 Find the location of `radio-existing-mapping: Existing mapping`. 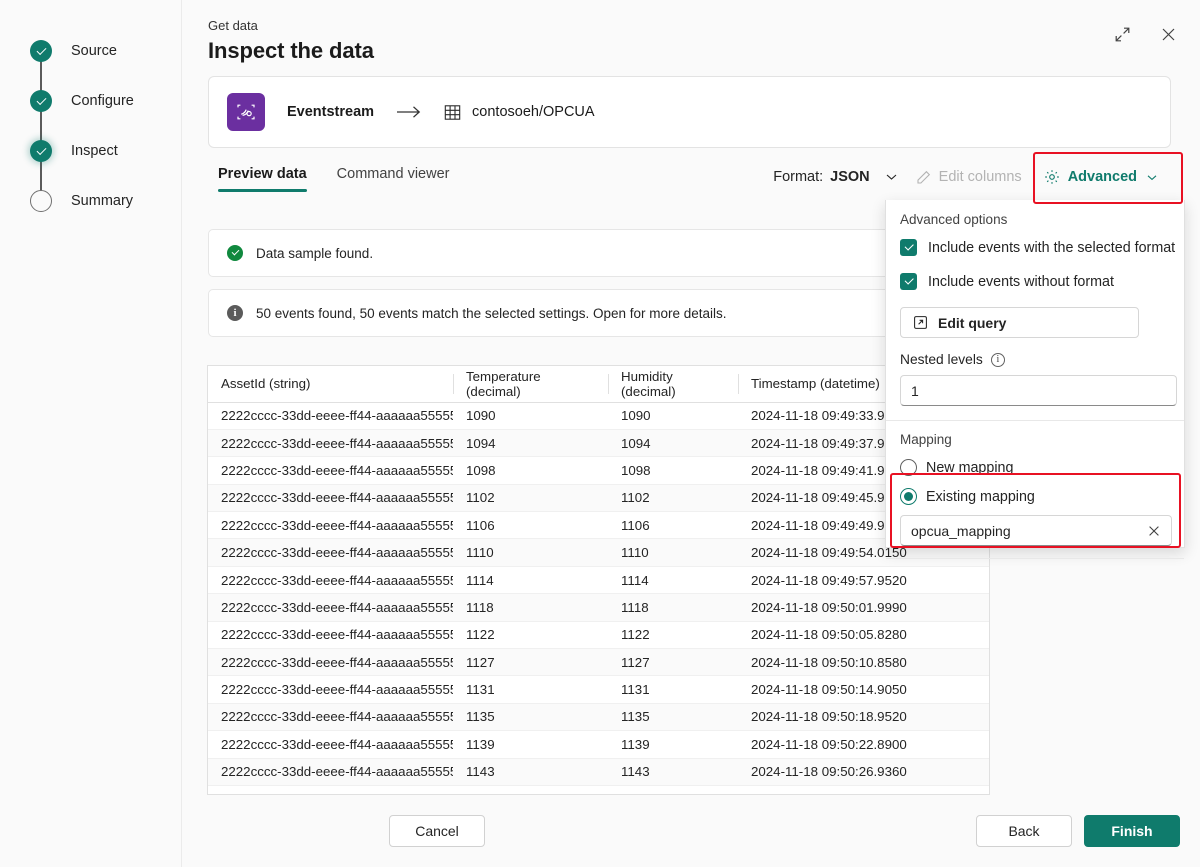

radio-existing-mapping: Existing mapping is located at coordinates (1035, 496).